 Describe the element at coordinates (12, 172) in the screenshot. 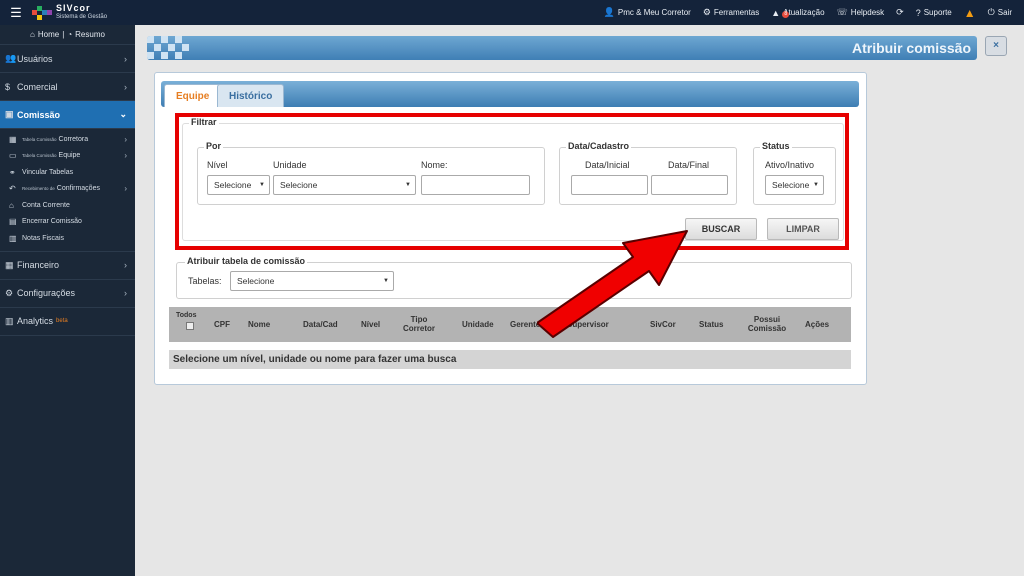

I see `link-icon: ⚭` at that location.